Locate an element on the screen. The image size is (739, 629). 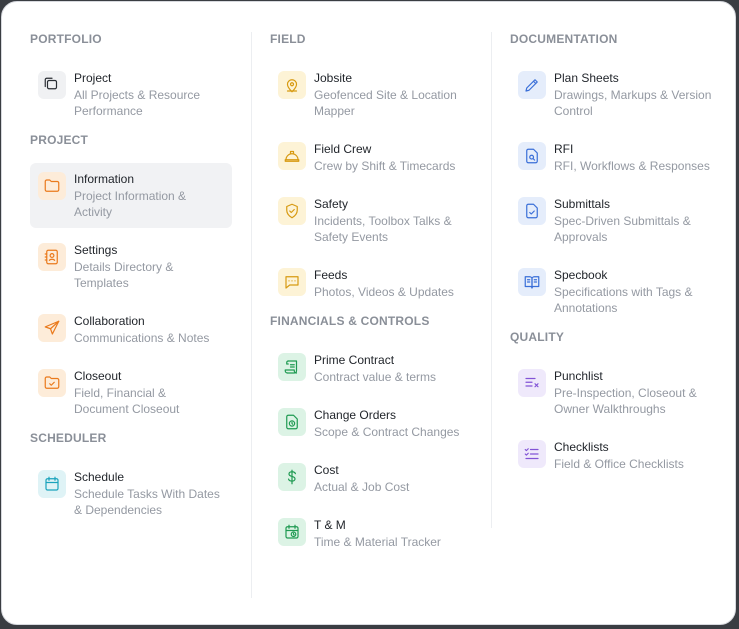
menu-item-change-orders: Change Orders Scope & Contract Changes is located at coordinates (372, 423).